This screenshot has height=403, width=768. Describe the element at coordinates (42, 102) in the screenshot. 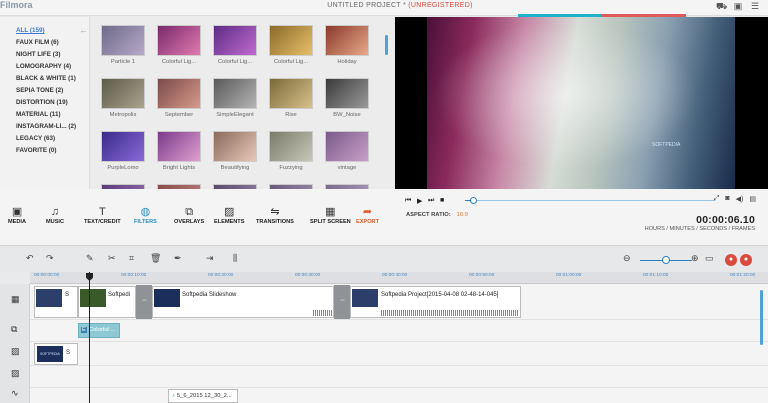

I see `filter-category: DISTORTION (19)` at that location.